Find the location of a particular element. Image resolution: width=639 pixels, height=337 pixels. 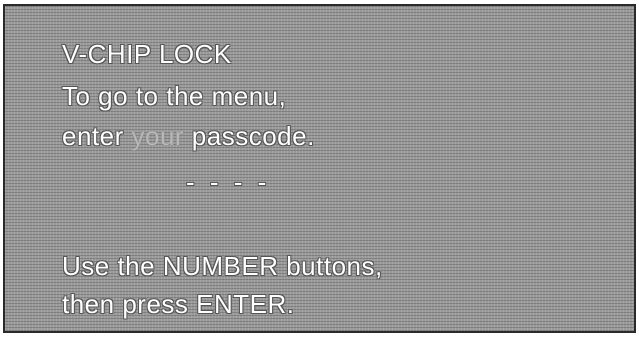

instruction-line-1: To go to the menu, is located at coordinates (174, 96).